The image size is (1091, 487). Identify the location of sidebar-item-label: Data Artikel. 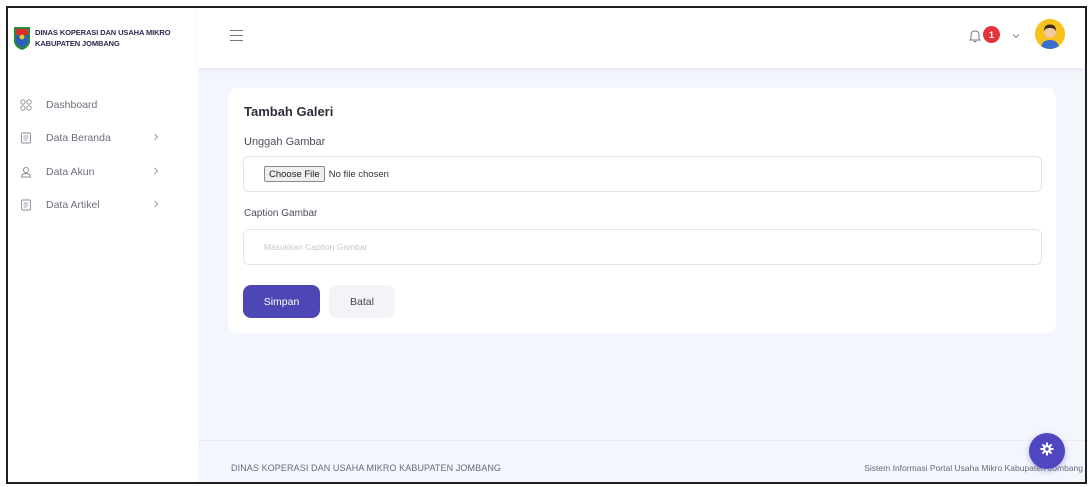
(73, 205).